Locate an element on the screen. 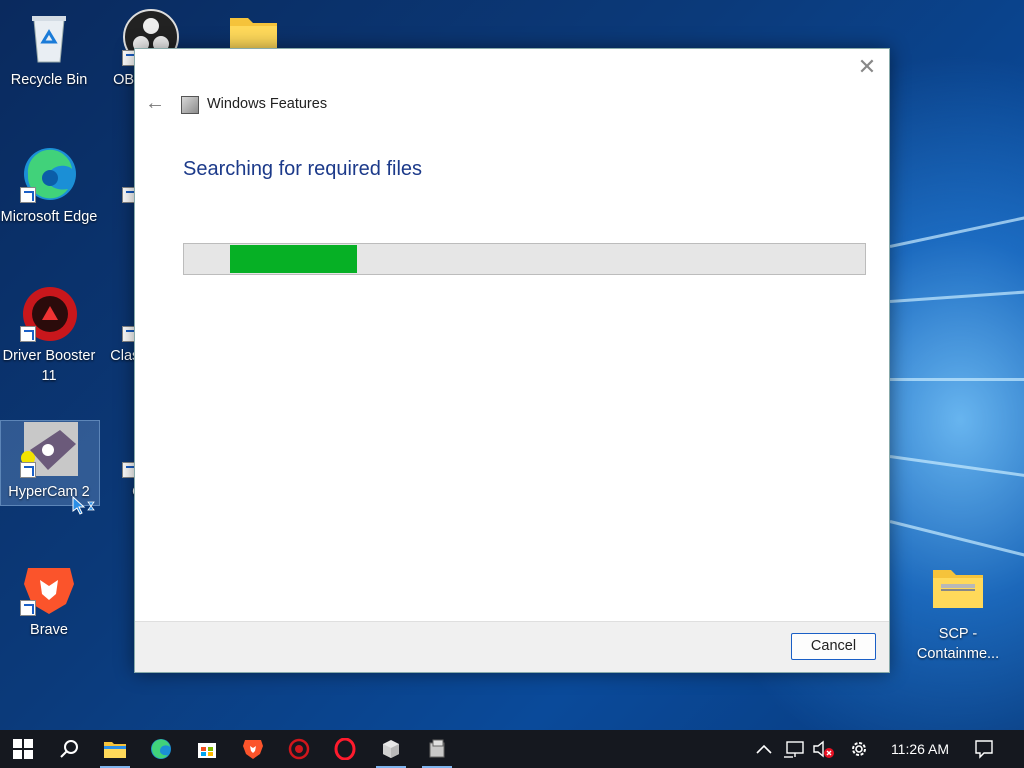  opera-icon is located at coordinates (345, 749).